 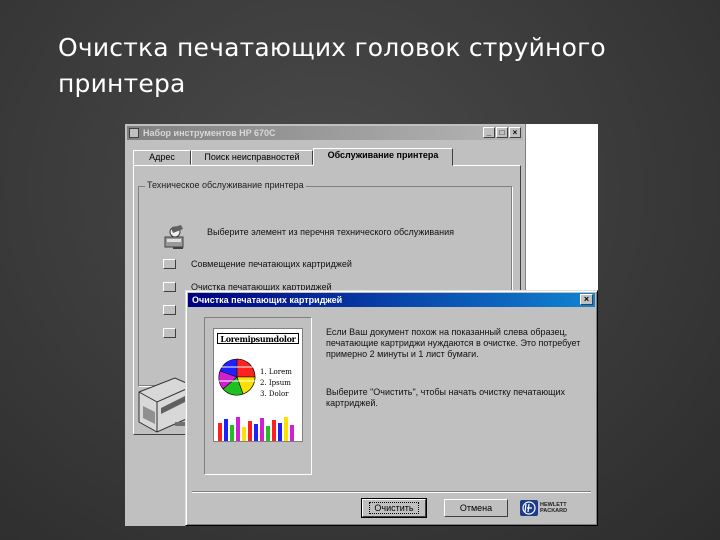 I want to click on sample-heading: Loremipsumdolor, so click(x=258, y=338).